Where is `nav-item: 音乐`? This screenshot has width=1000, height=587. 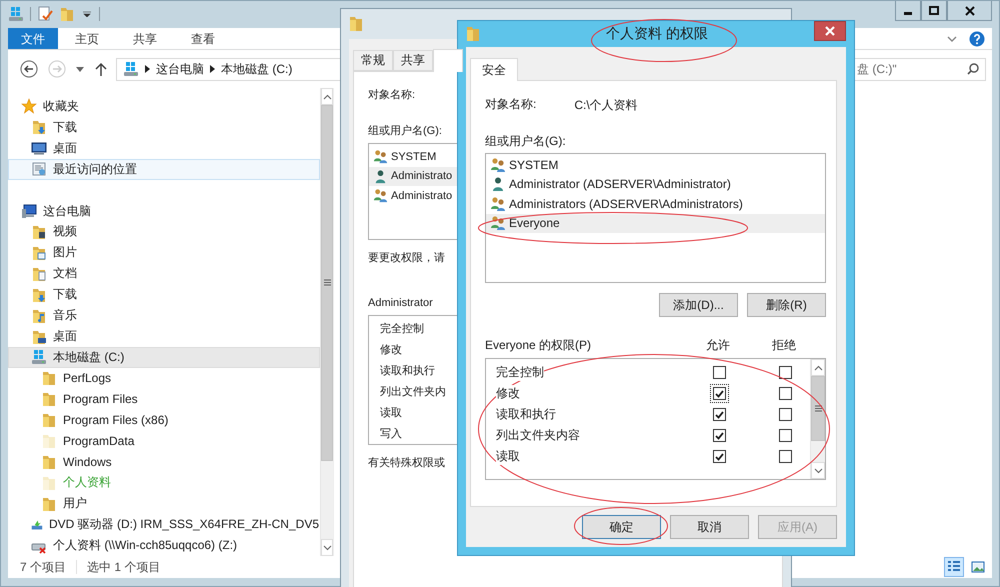
nav-item: 音乐 is located at coordinates (164, 315).